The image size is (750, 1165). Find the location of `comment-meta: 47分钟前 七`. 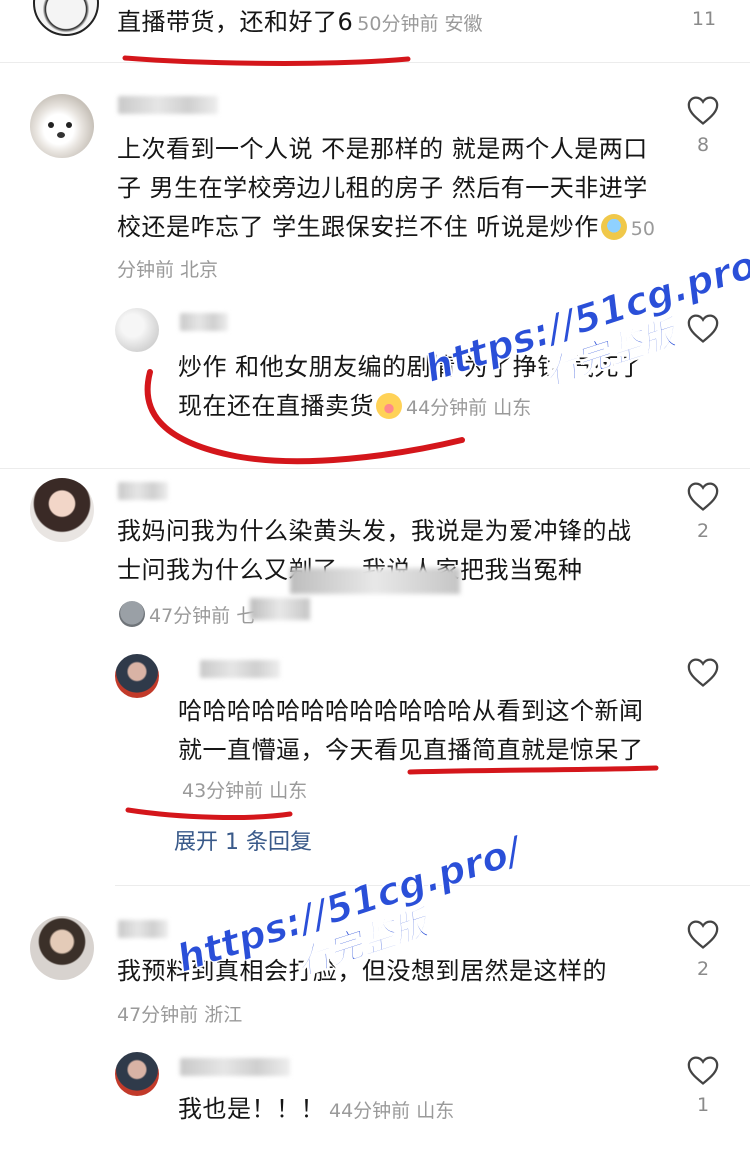

comment-meta: 47分钟前 七 is located at coordinates (202, 616).